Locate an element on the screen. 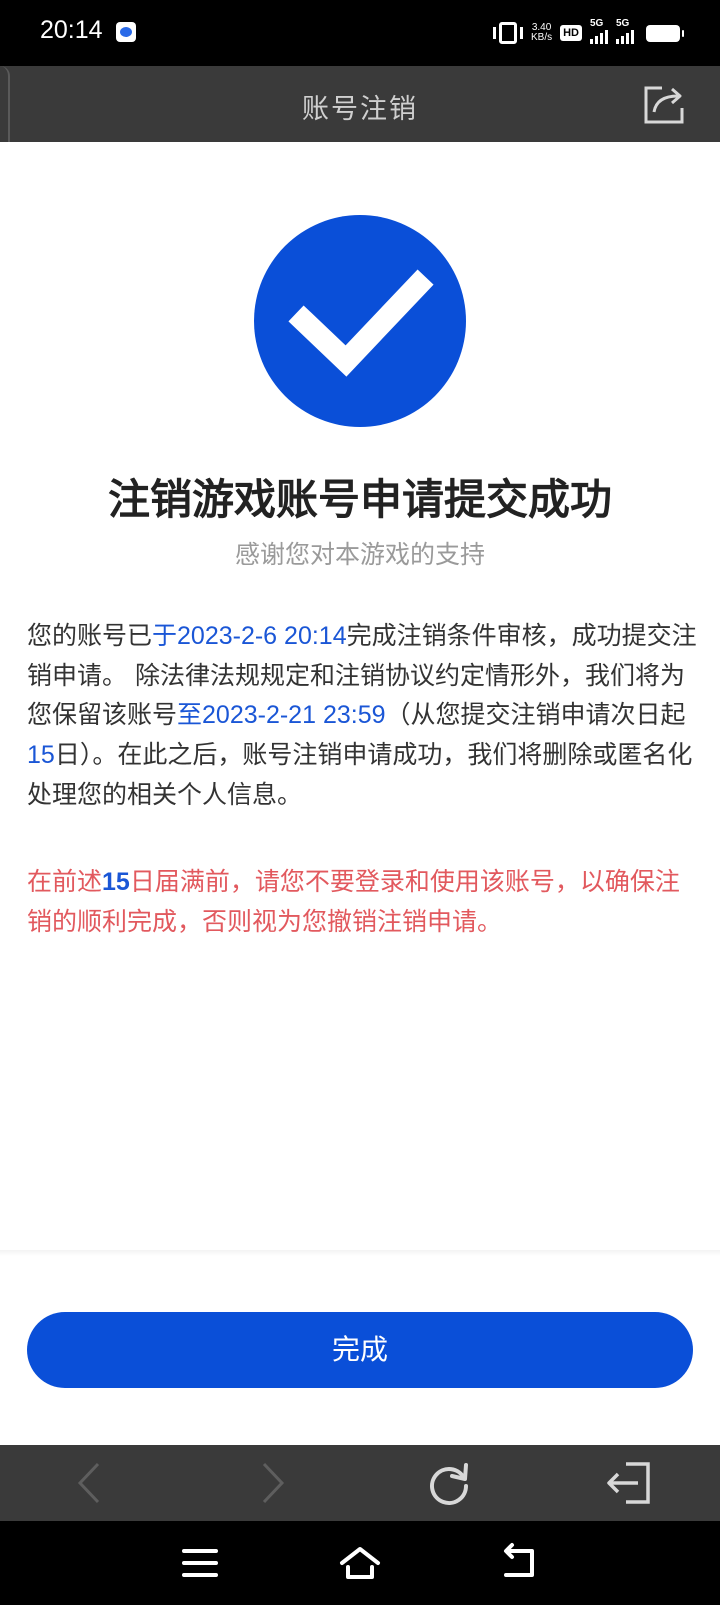 The image size is (720, 1605). signal-icon-2: 5G is located at coordinates (625, 31).